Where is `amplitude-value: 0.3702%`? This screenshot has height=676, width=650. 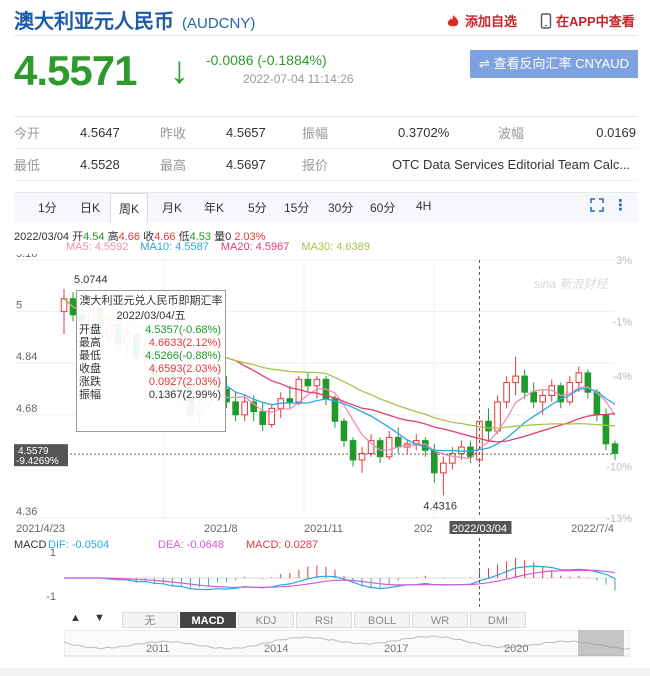 amplitude-value: 0.3702% is located at coordinates (424, 132).